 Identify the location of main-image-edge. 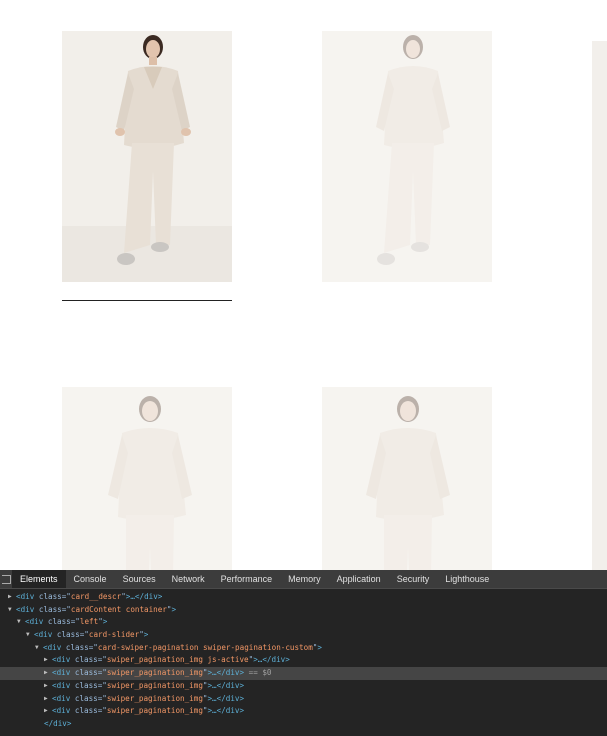
(599, 305).